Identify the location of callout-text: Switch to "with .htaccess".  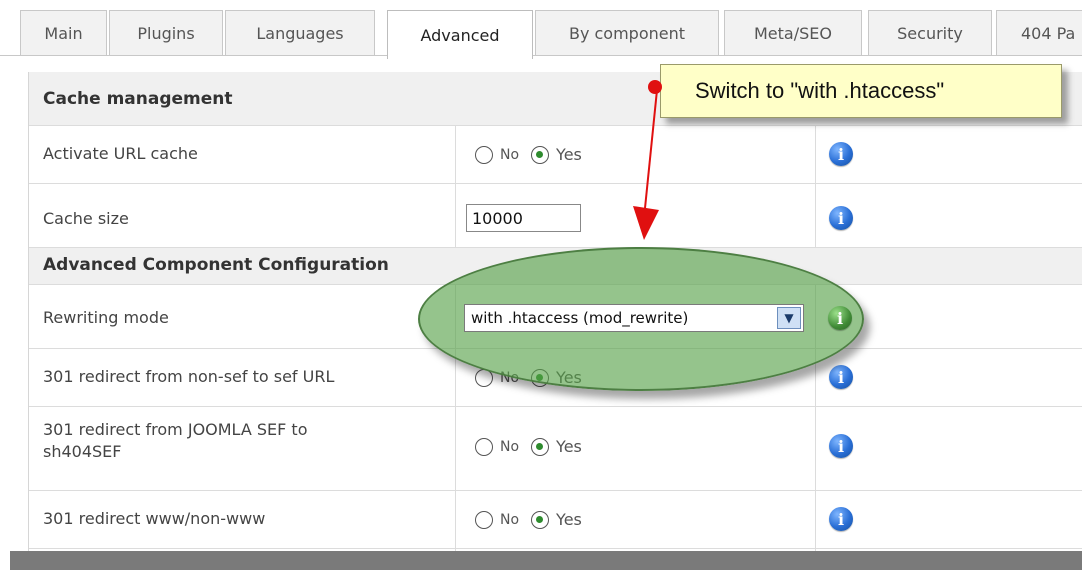
(820, 90).